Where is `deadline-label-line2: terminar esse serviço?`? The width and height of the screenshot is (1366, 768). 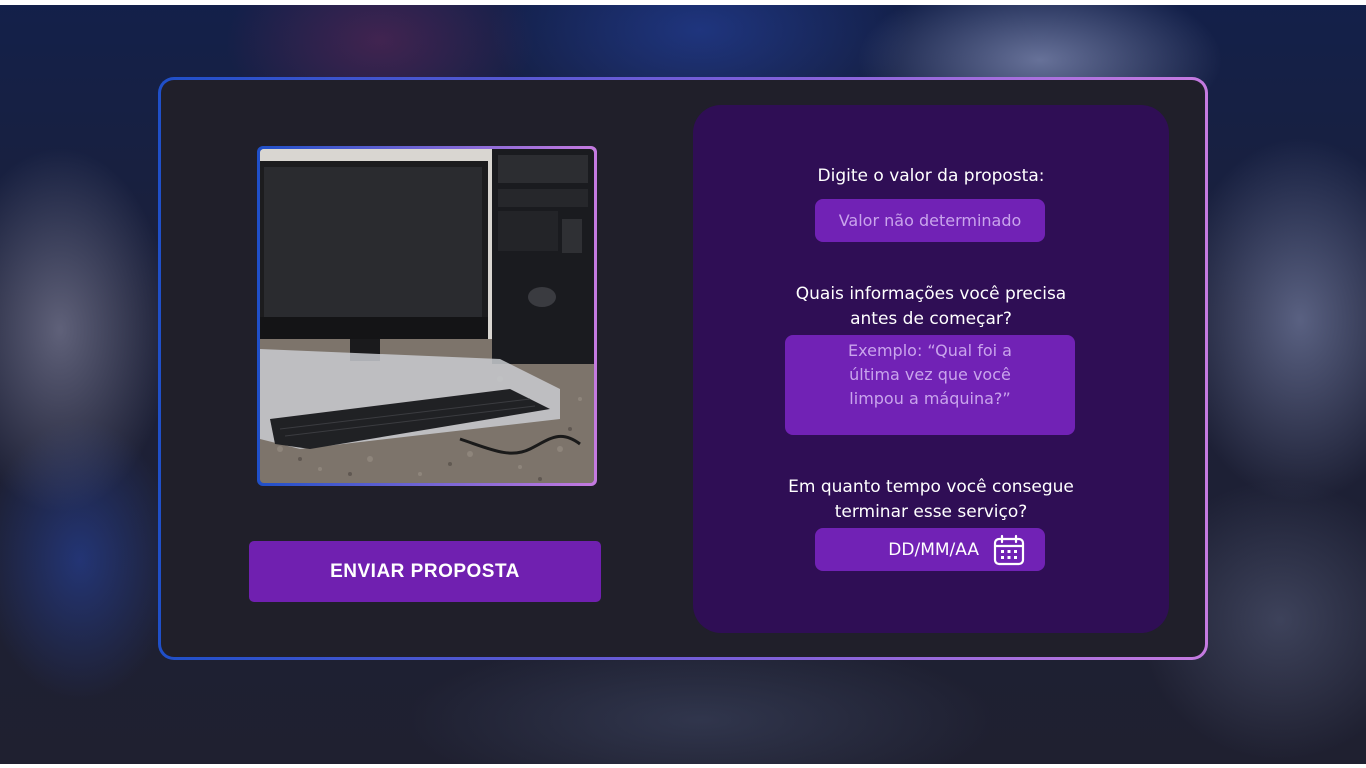
deadline-label-line2: terminar esse serviço? is located at coordinates (931, 512).